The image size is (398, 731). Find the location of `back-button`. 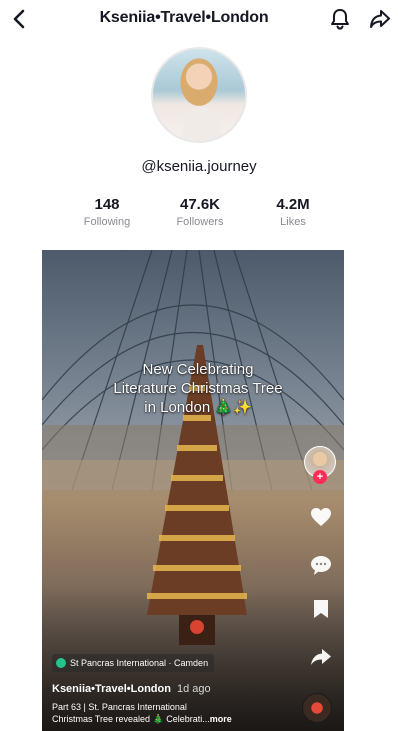

back-button is located at coordinates (19, 19).